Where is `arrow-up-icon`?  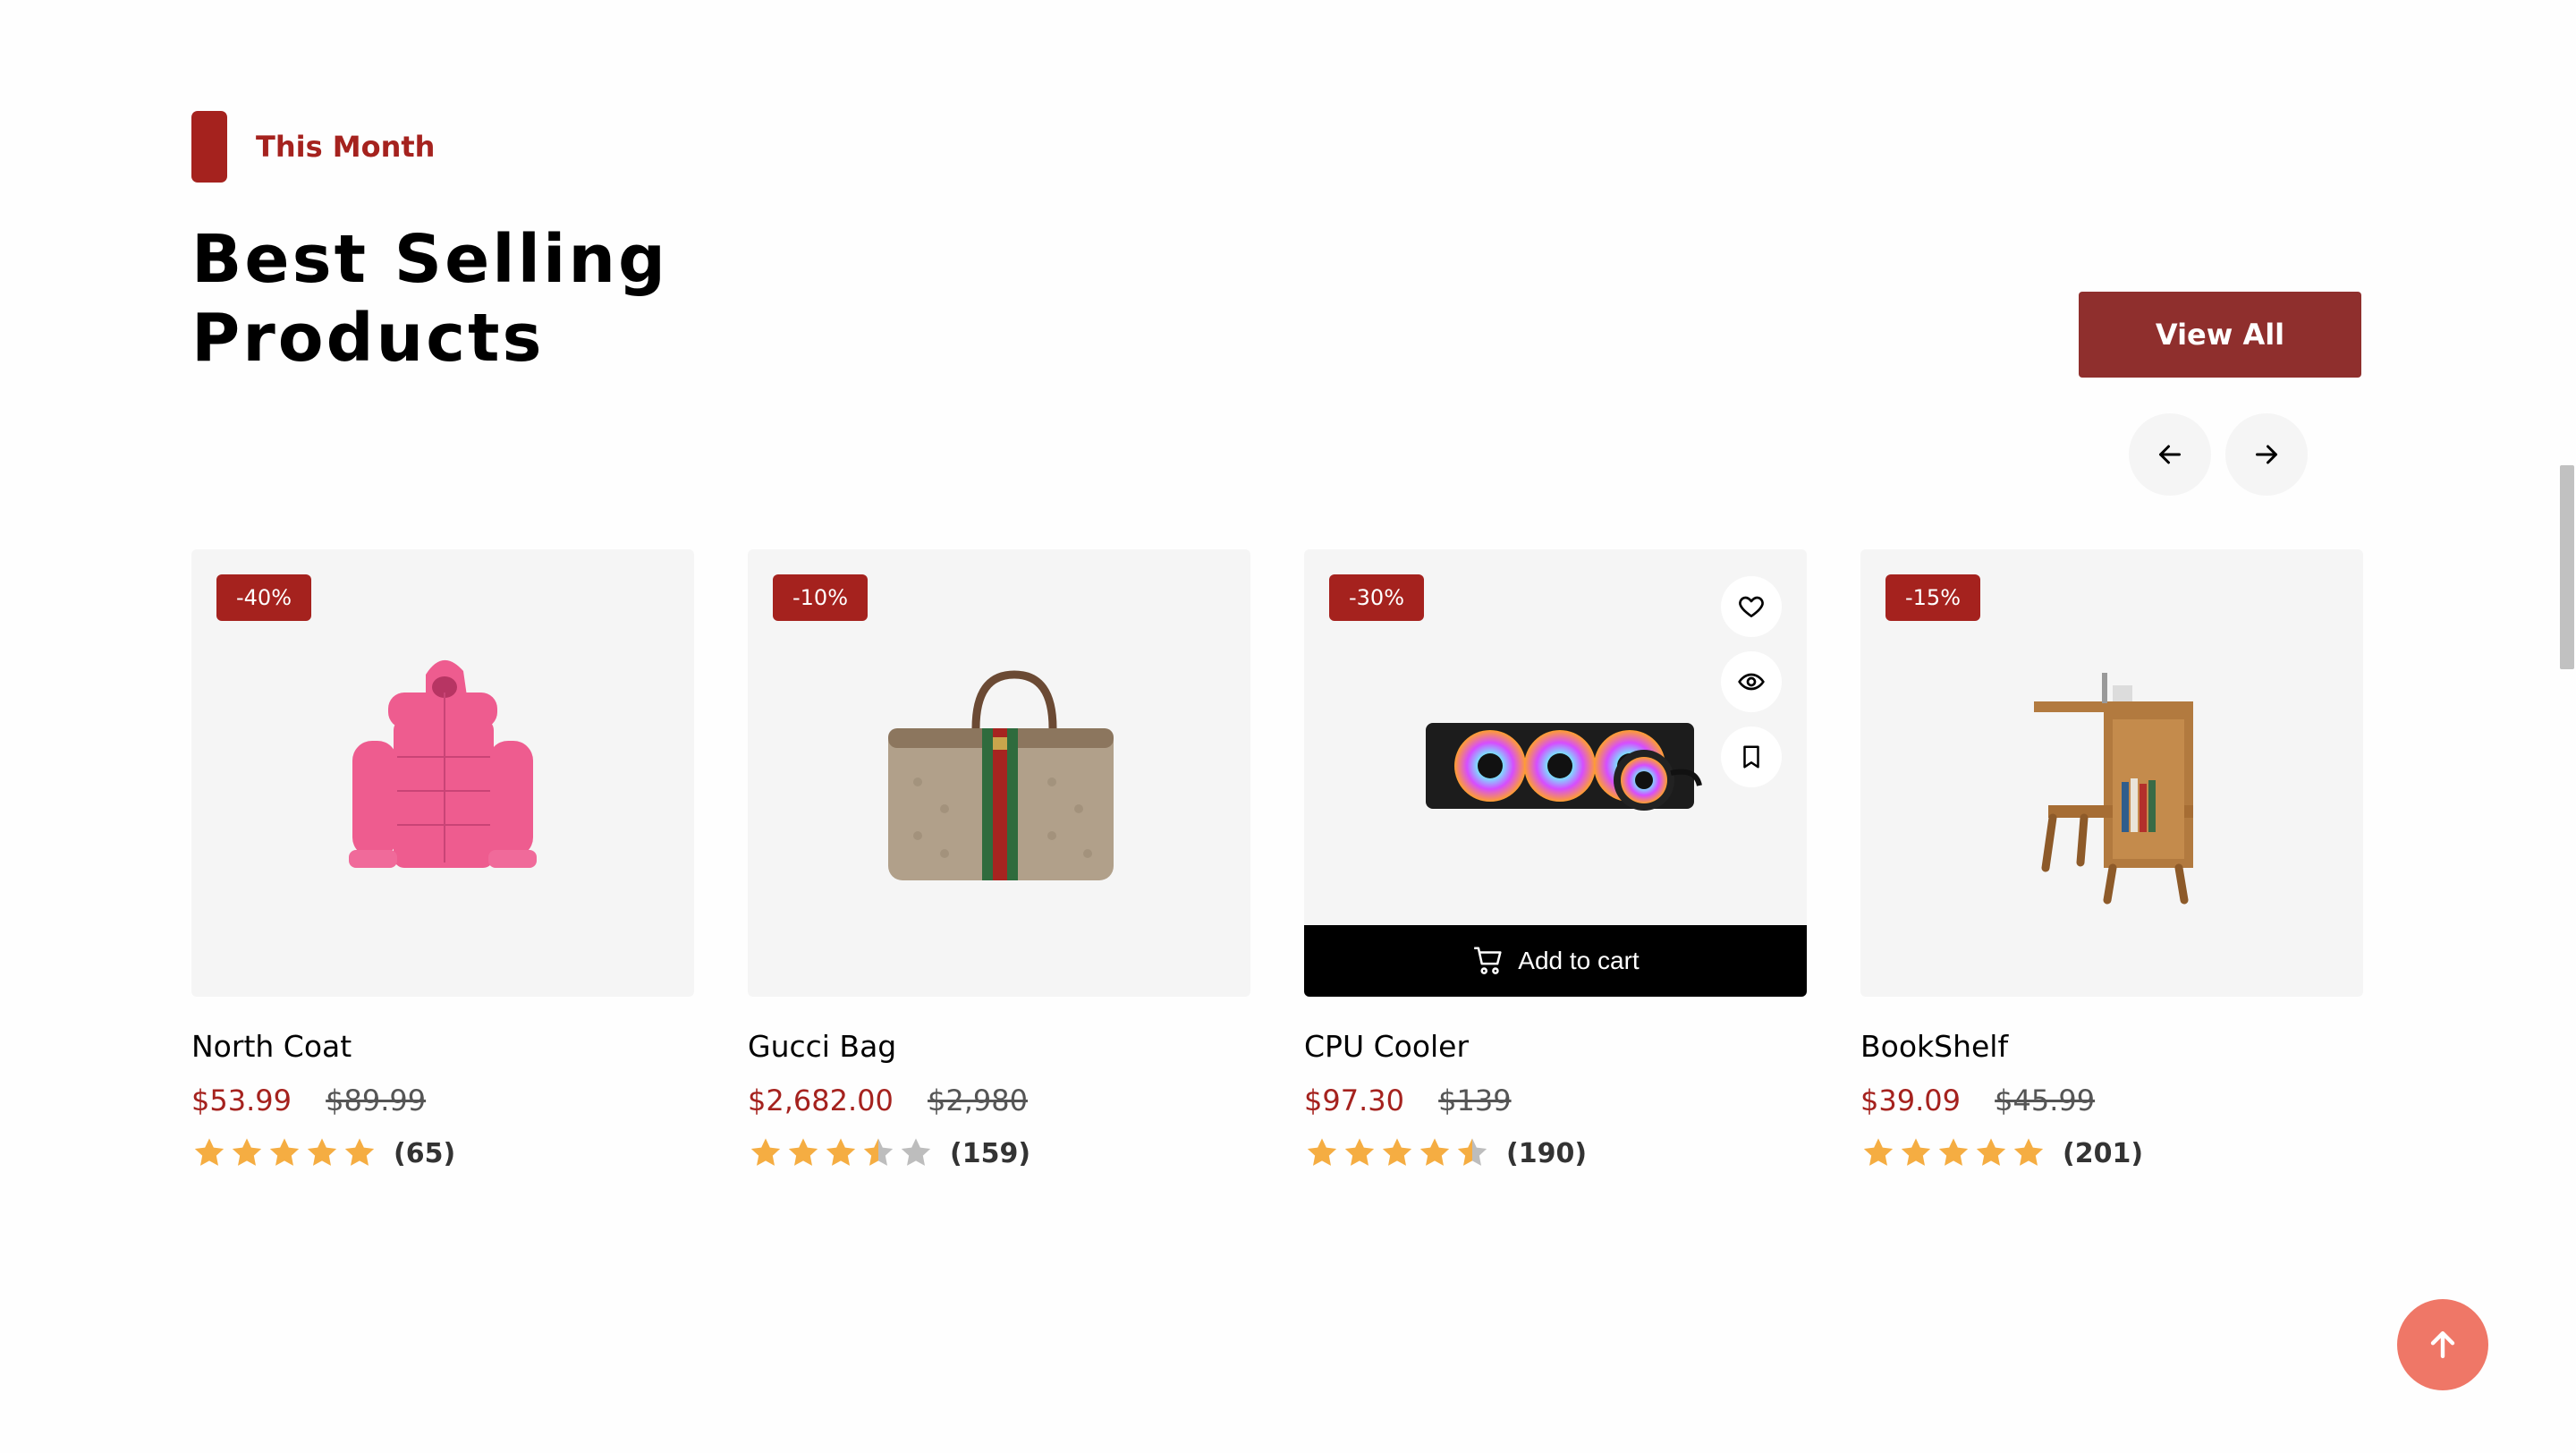 arrow-up-icon is located at coordinates (2442, 1344).